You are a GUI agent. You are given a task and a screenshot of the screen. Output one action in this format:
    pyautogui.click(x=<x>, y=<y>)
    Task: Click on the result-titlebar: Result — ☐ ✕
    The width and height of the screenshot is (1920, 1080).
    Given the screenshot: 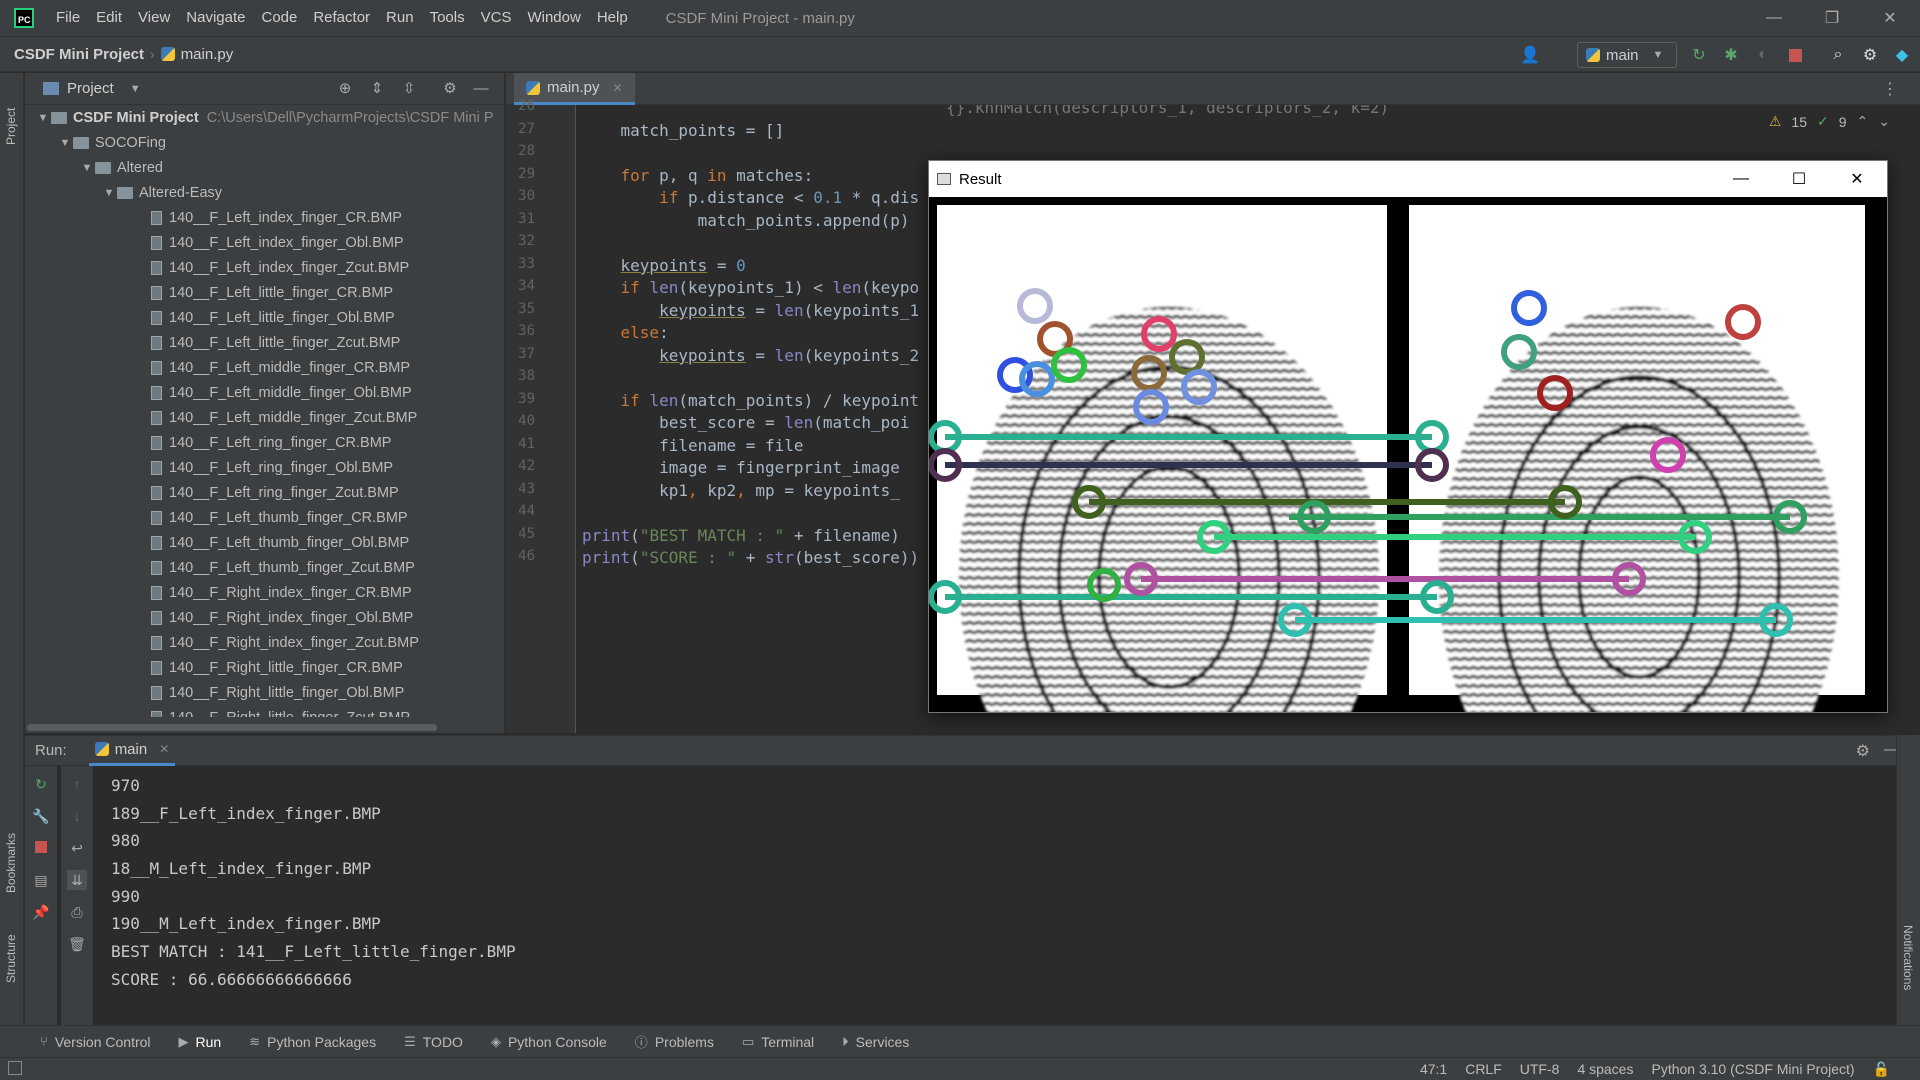 What is the action you would take?
    pyautogui.click(x=1408, y=179)
    